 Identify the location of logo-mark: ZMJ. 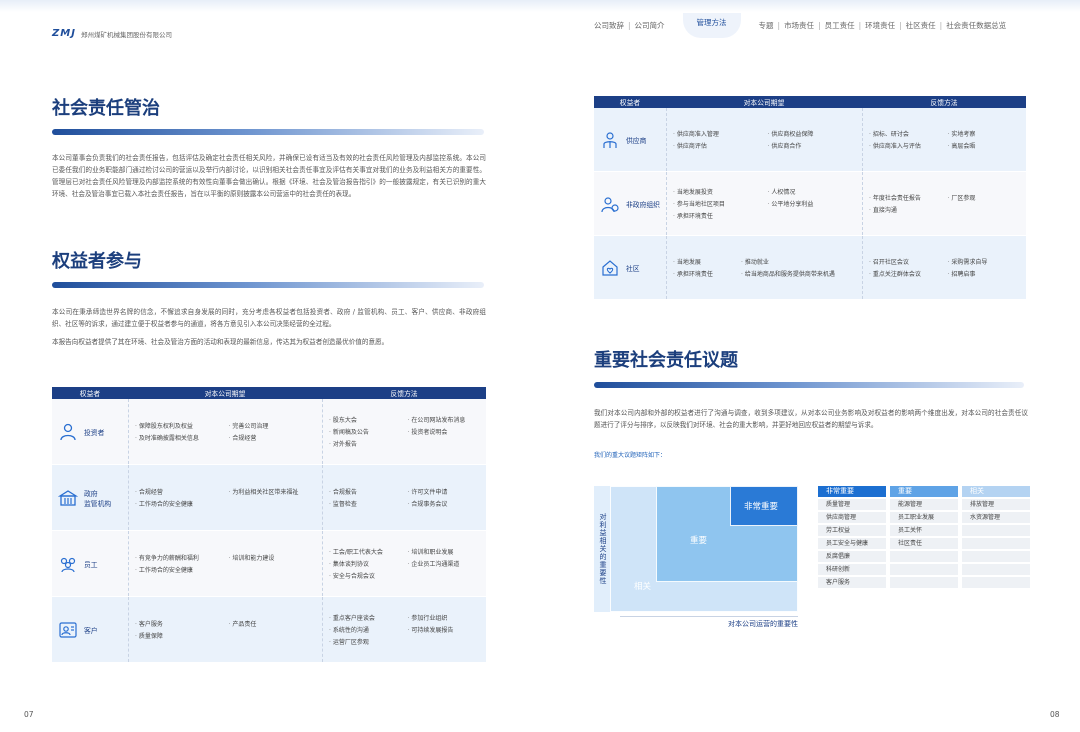
(64, 33).